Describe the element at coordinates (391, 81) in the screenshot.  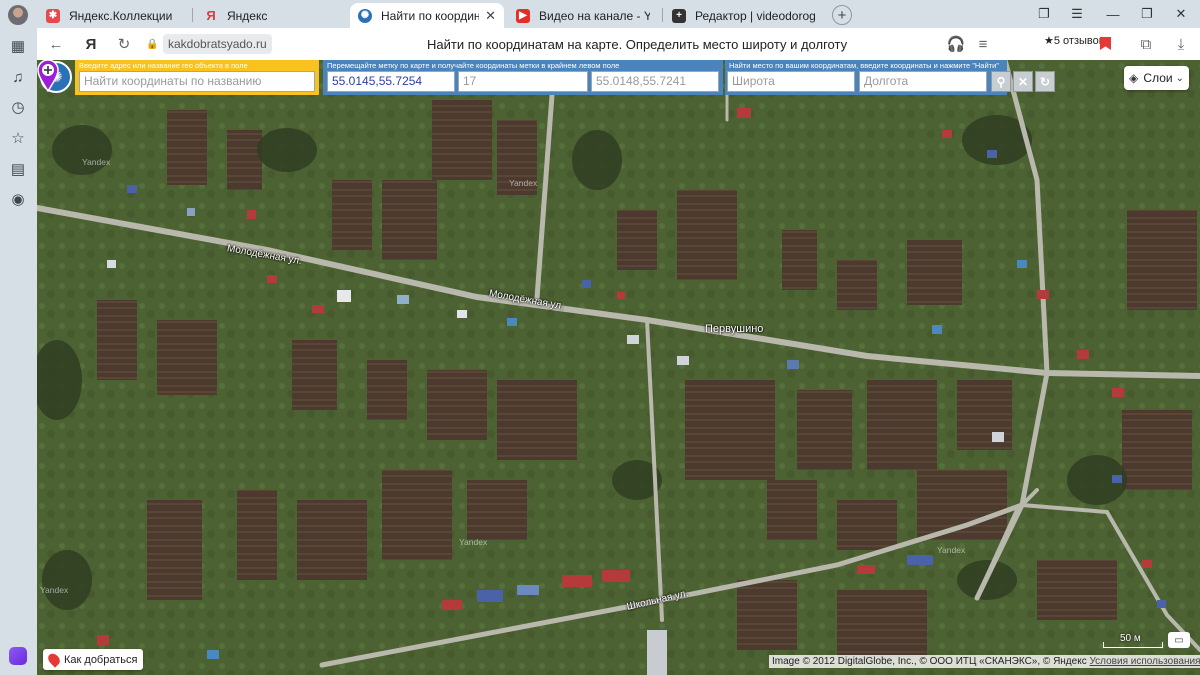
I see `marker-coords-field: 55.0145,55.7254` at that location.